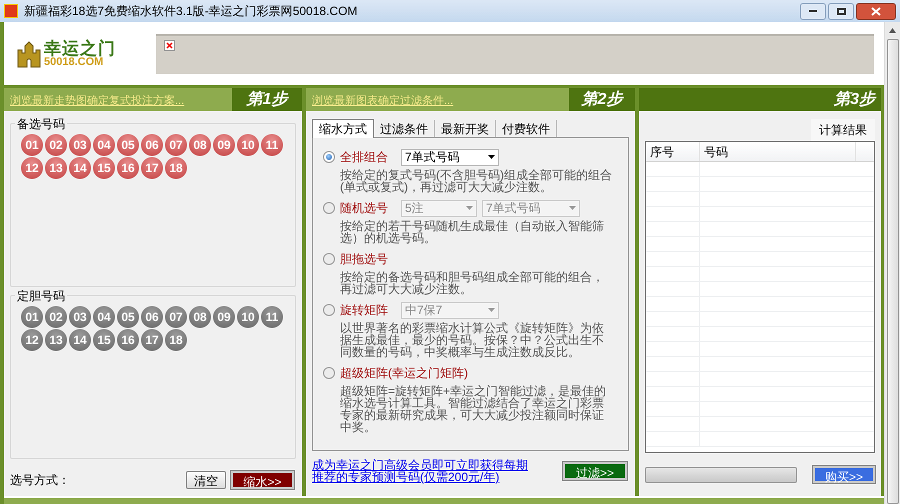 This screenshot has width=900, height=504. What do you see at coordinates (41, 296) in the screenshot?
I see `group-label: 定胆号码` at bounding box center [41, 296].